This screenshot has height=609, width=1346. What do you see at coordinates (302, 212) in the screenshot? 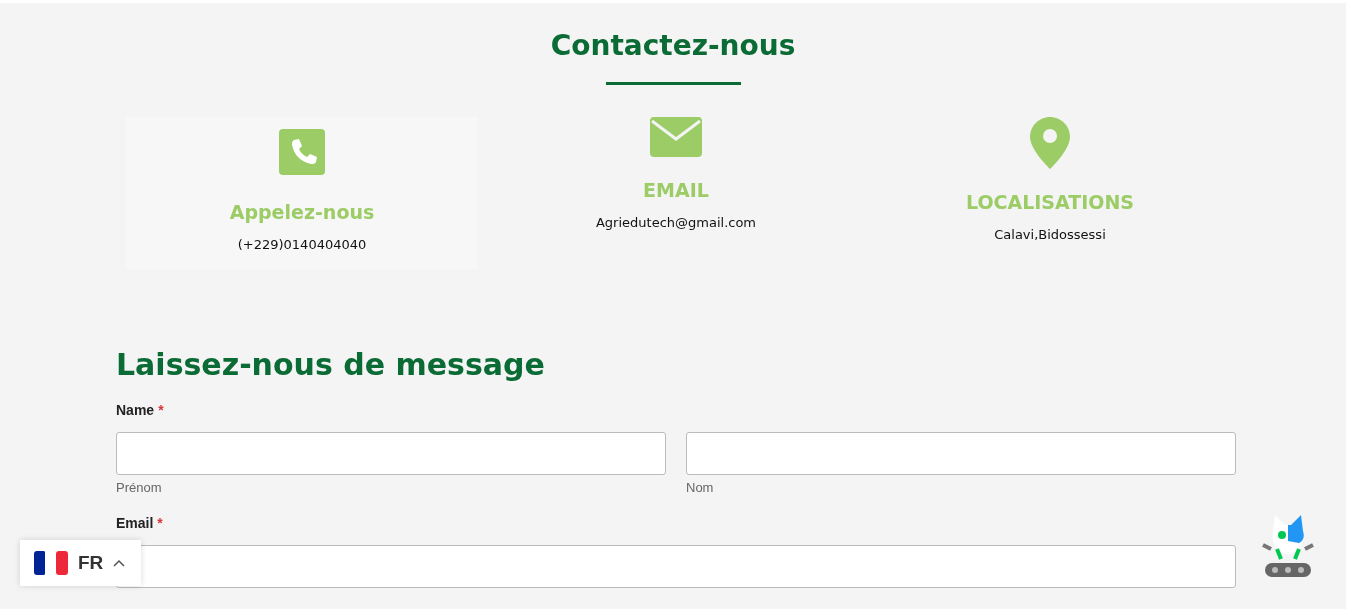
I see `contact-heading: Appelez-nous` at bounding box center [302, 212].